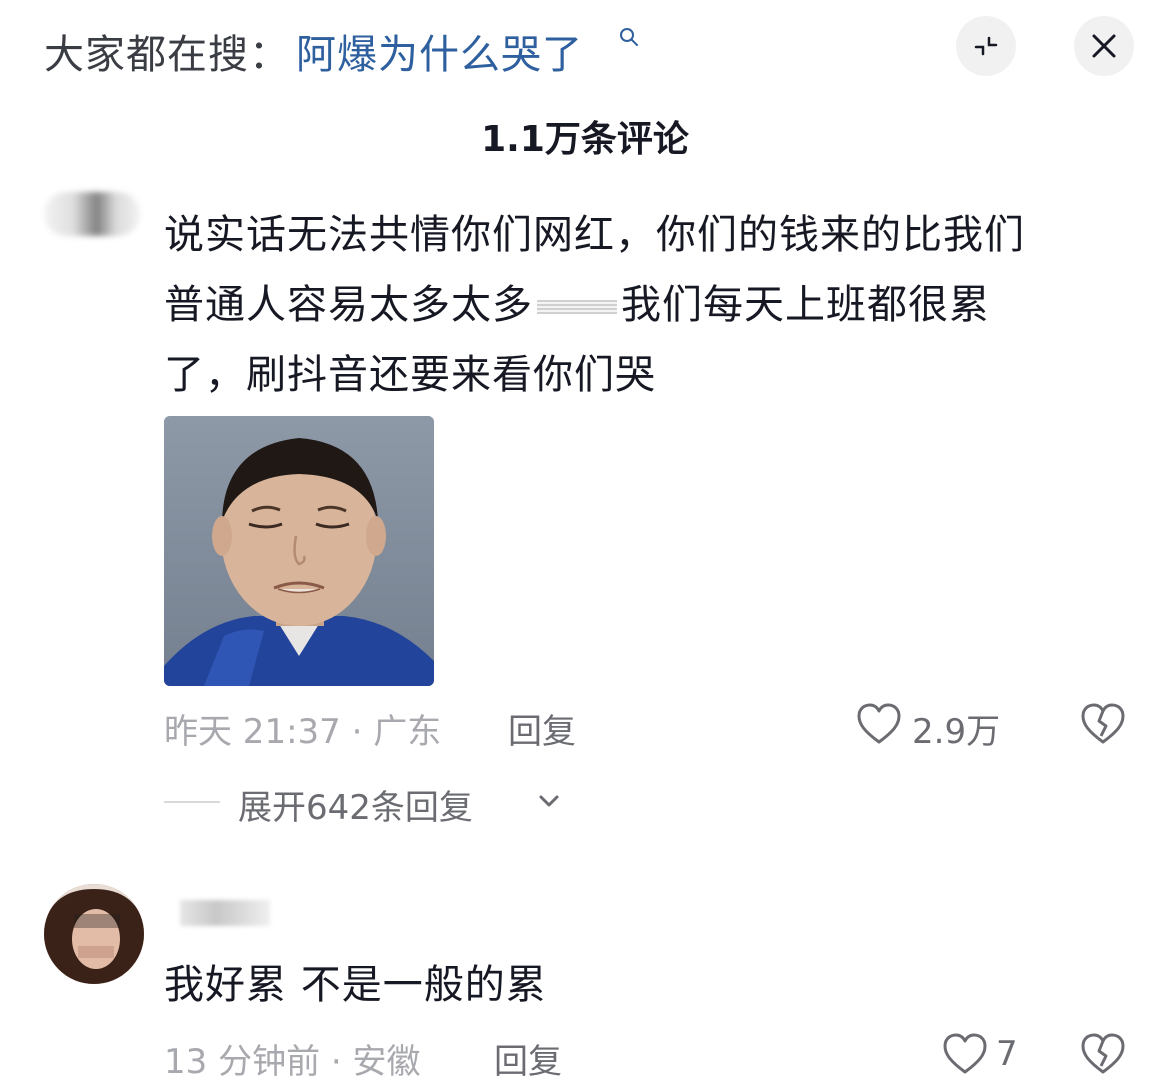 This screenshot has height=1080, width=1170. Describe the element at coordinates (225, 913) in the screenshot. I see `username-redacted` at that location.